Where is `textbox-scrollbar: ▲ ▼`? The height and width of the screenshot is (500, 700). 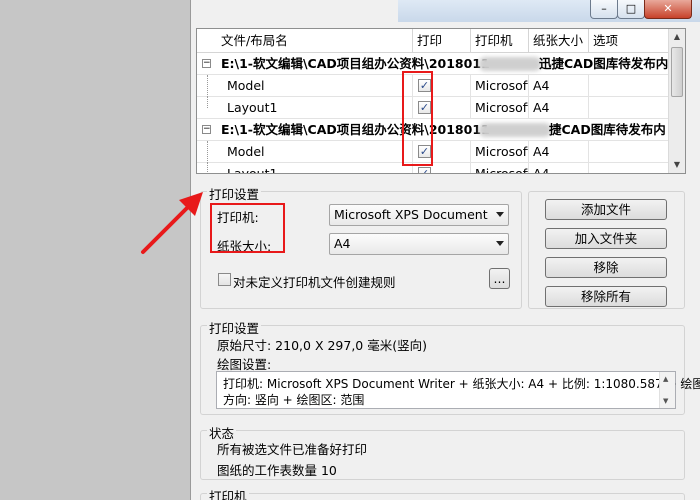 textbox-scrollbar: ▲ ▼ is located at coordinates (667, 390).